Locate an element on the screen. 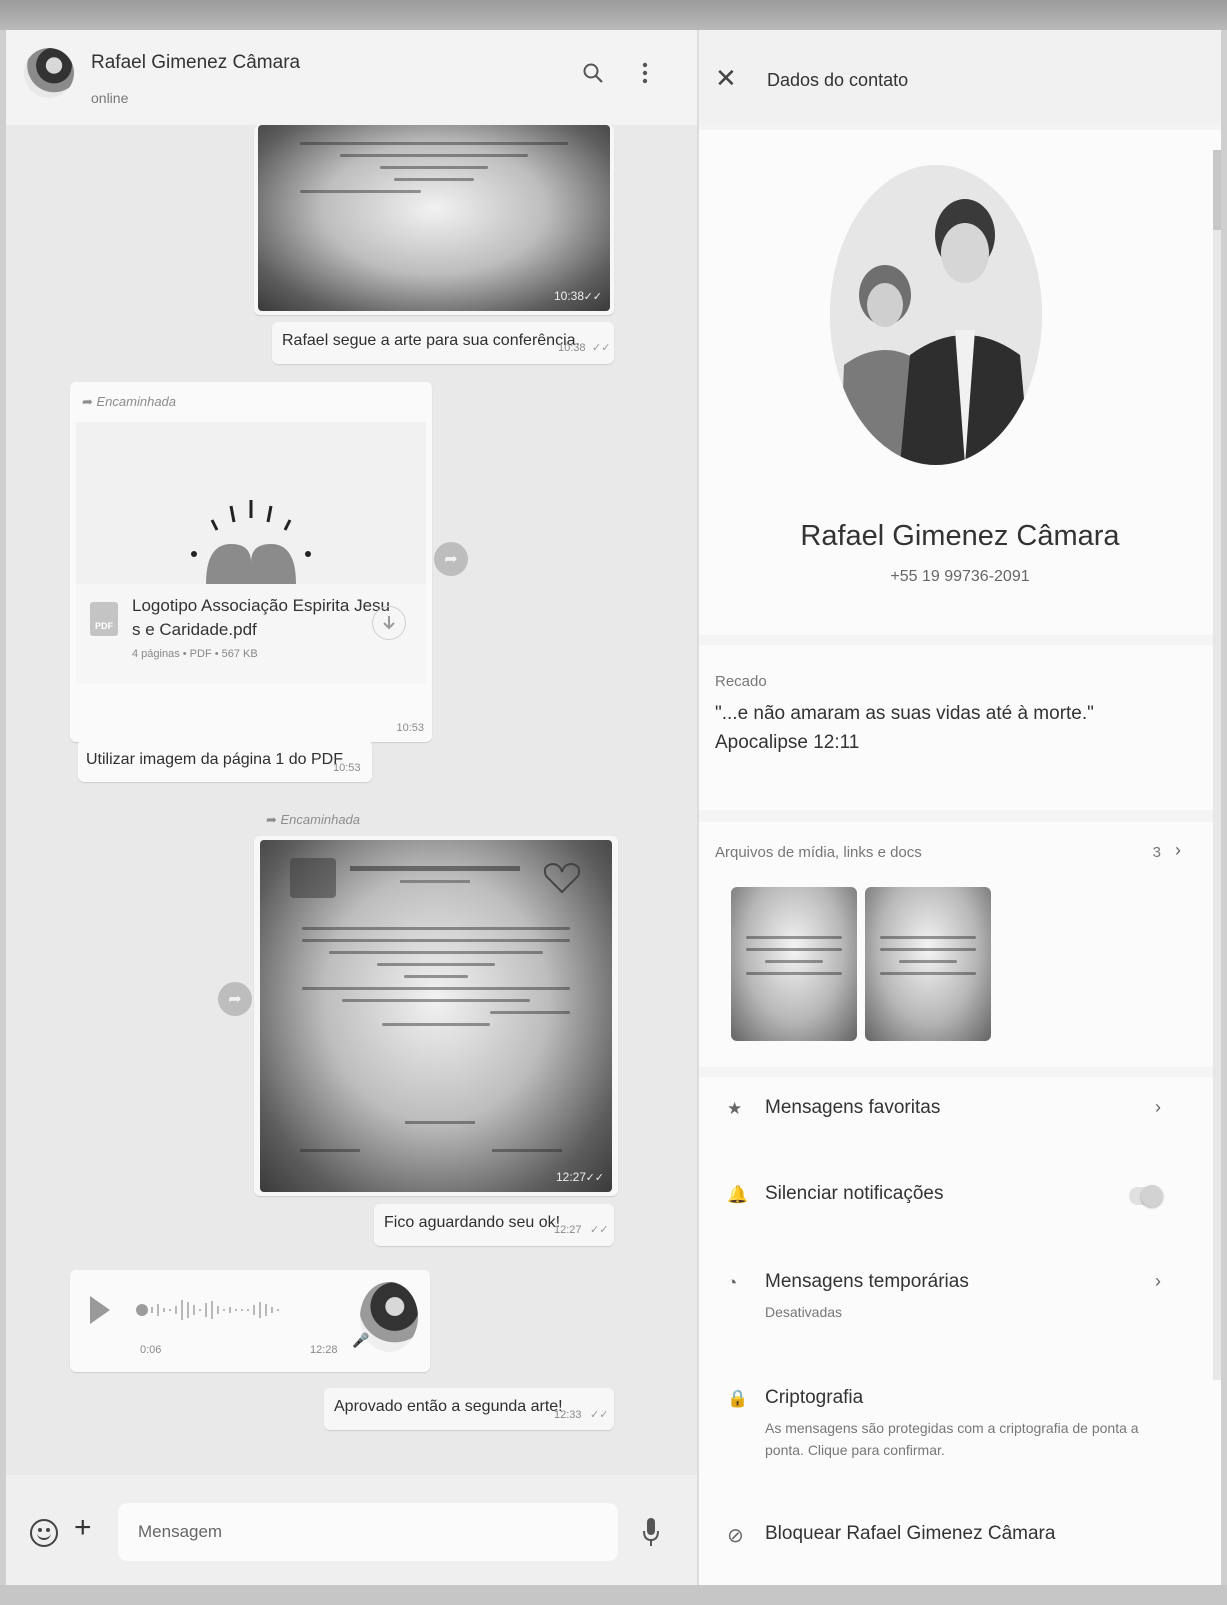  media-count: 3 is located at coordinates (1156, 852).